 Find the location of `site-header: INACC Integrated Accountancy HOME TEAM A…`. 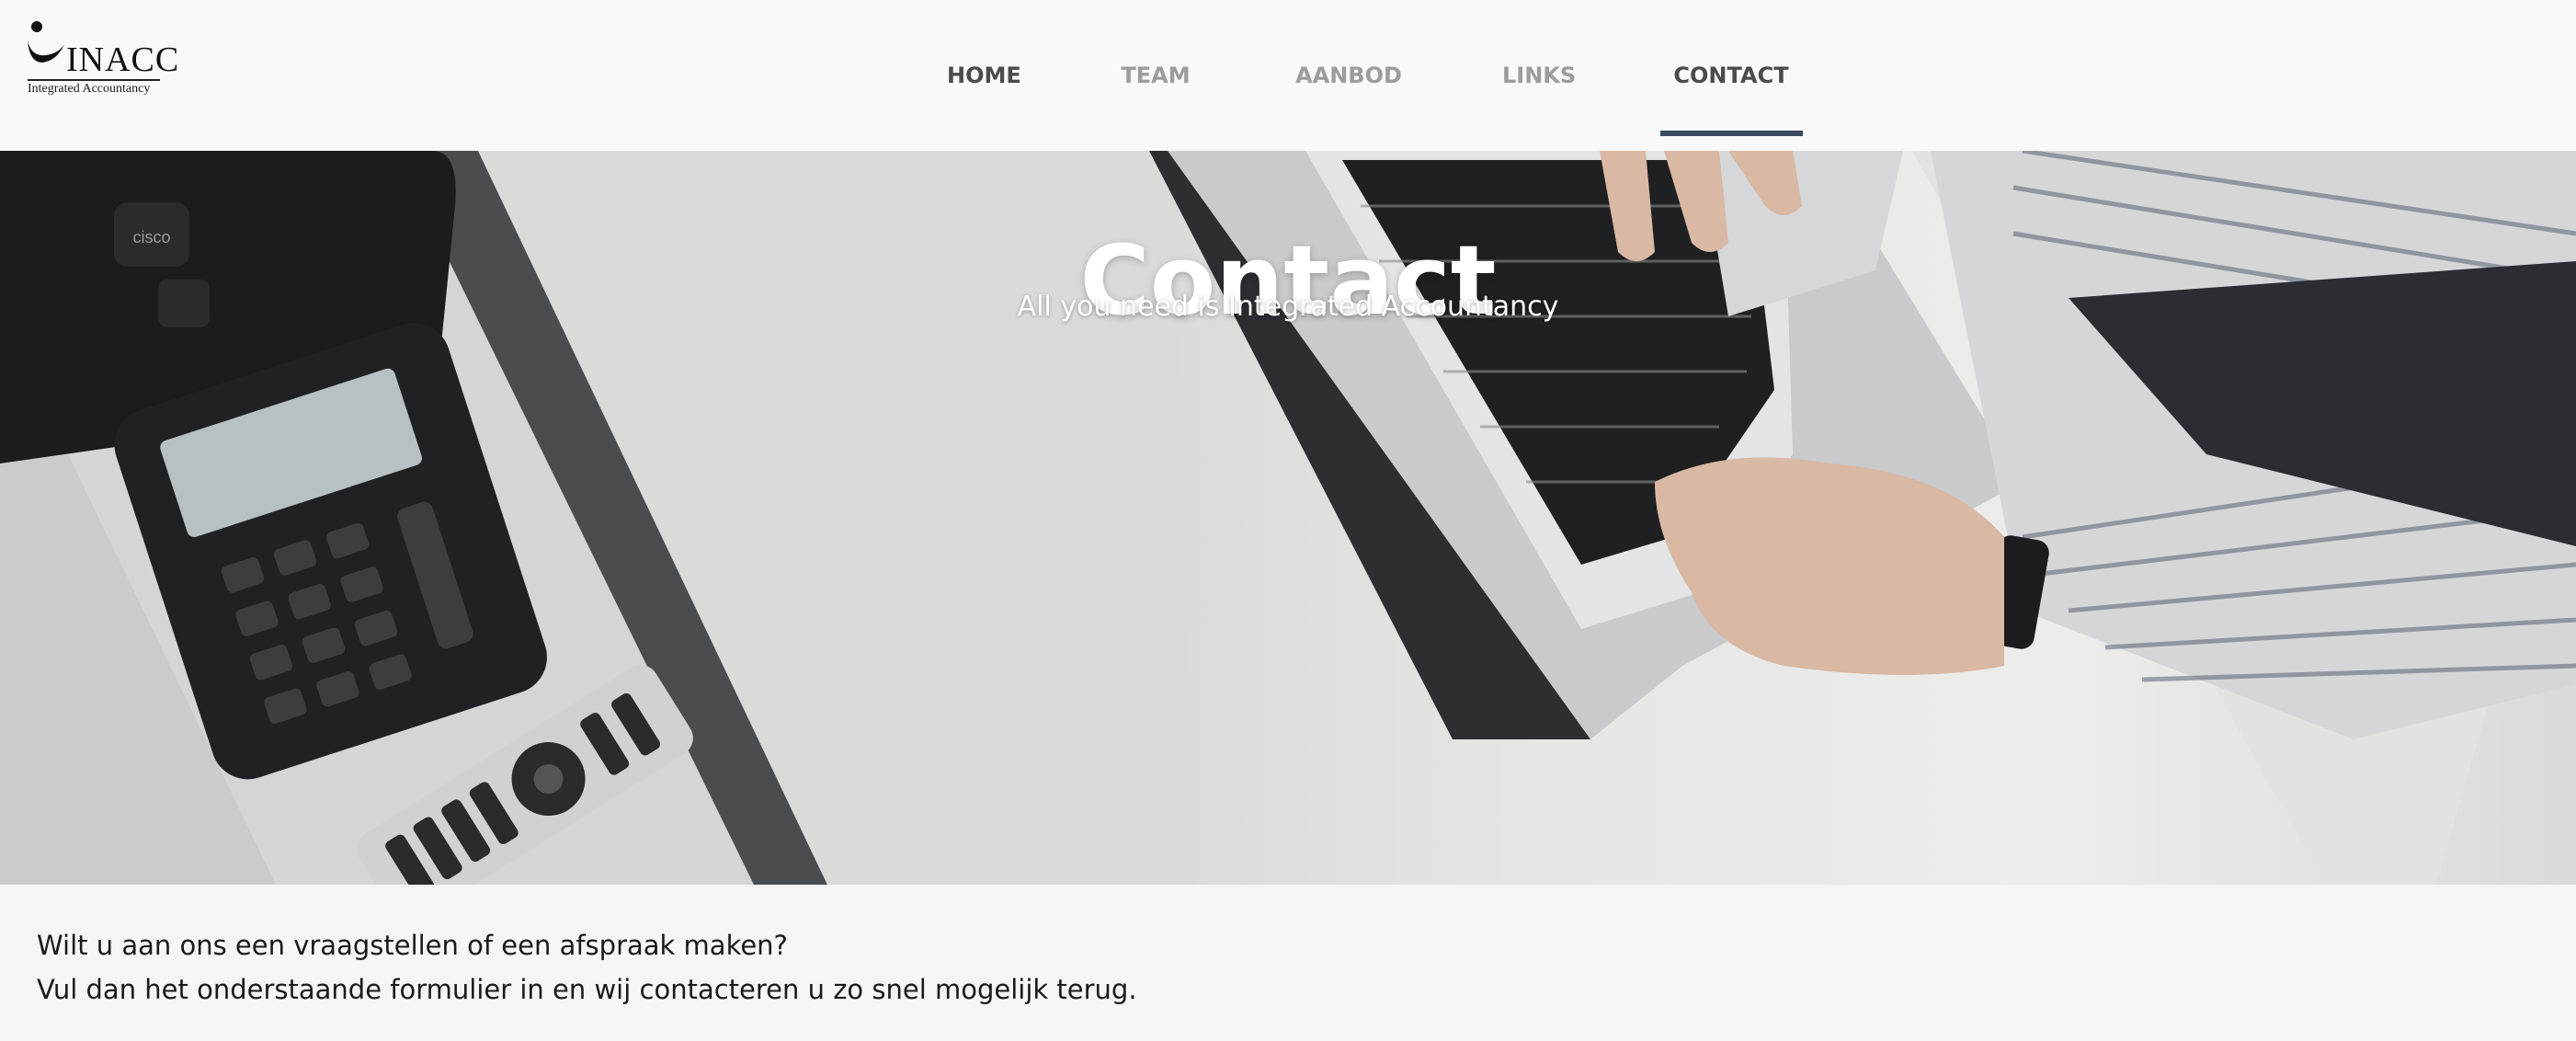

site-header: INACC Integrated Accountancy HOME TEAM A… is located at coordinates (1288, 75).